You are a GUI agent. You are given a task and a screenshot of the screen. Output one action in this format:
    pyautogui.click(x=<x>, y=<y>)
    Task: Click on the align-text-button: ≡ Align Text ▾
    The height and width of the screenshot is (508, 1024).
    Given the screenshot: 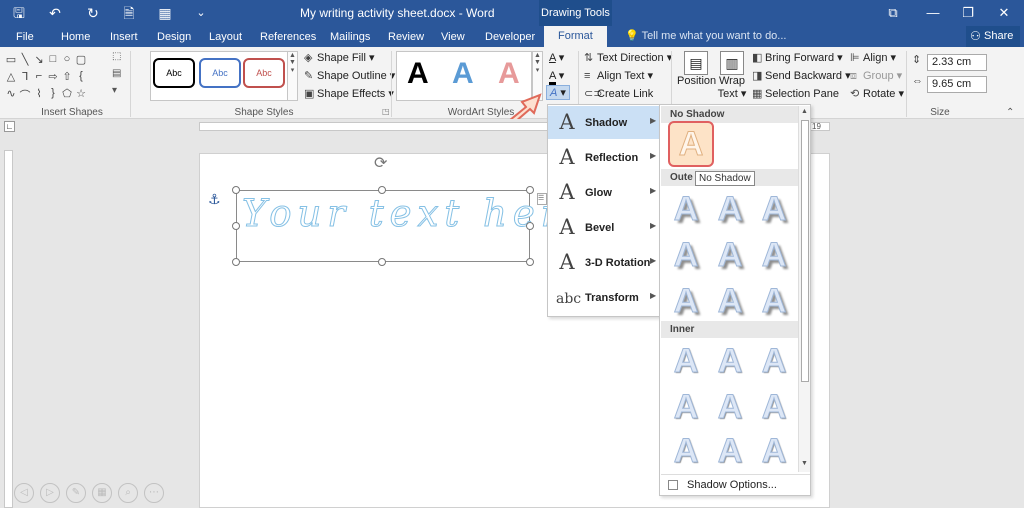 What is the action you would take?
    pyautogui.click(x=618, y=75)
    